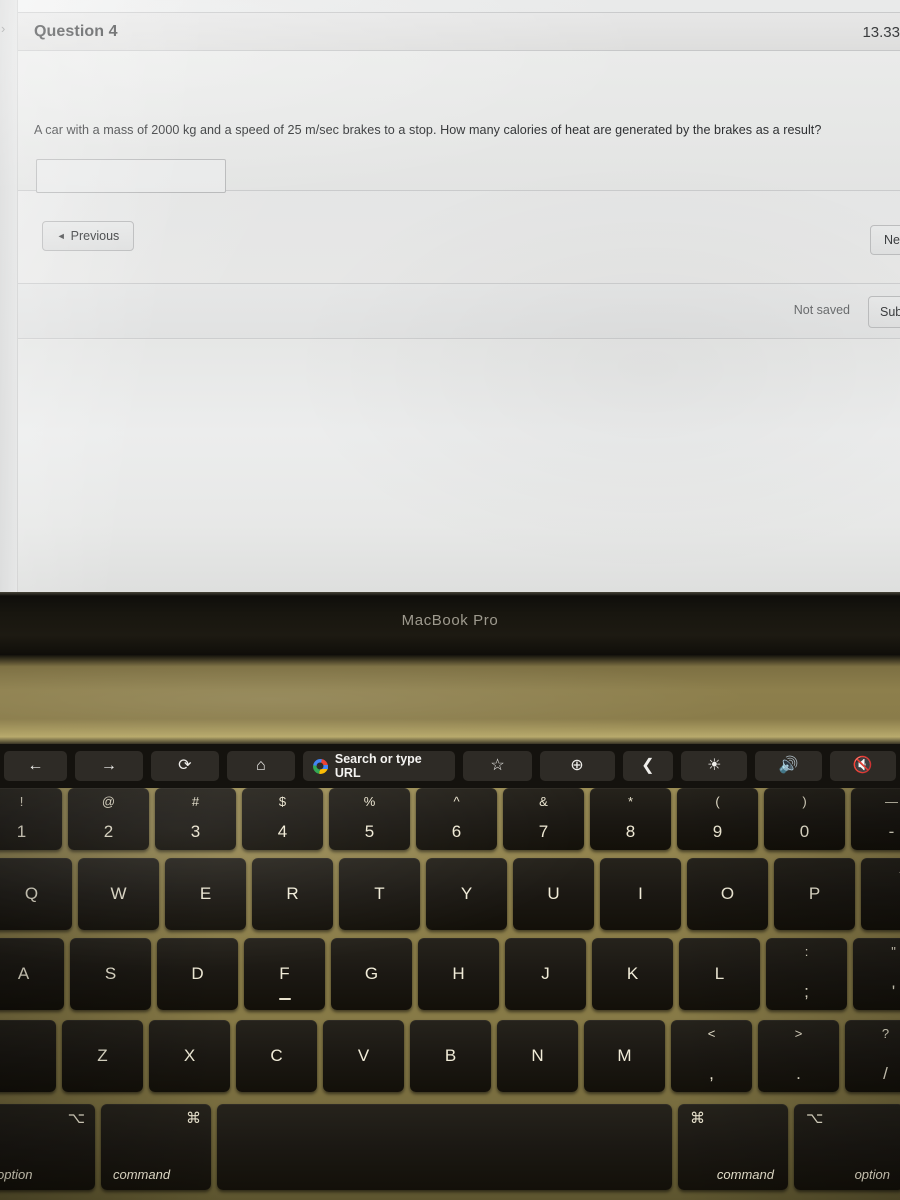  I want to click on key-quote: " ', so click(876, 974).